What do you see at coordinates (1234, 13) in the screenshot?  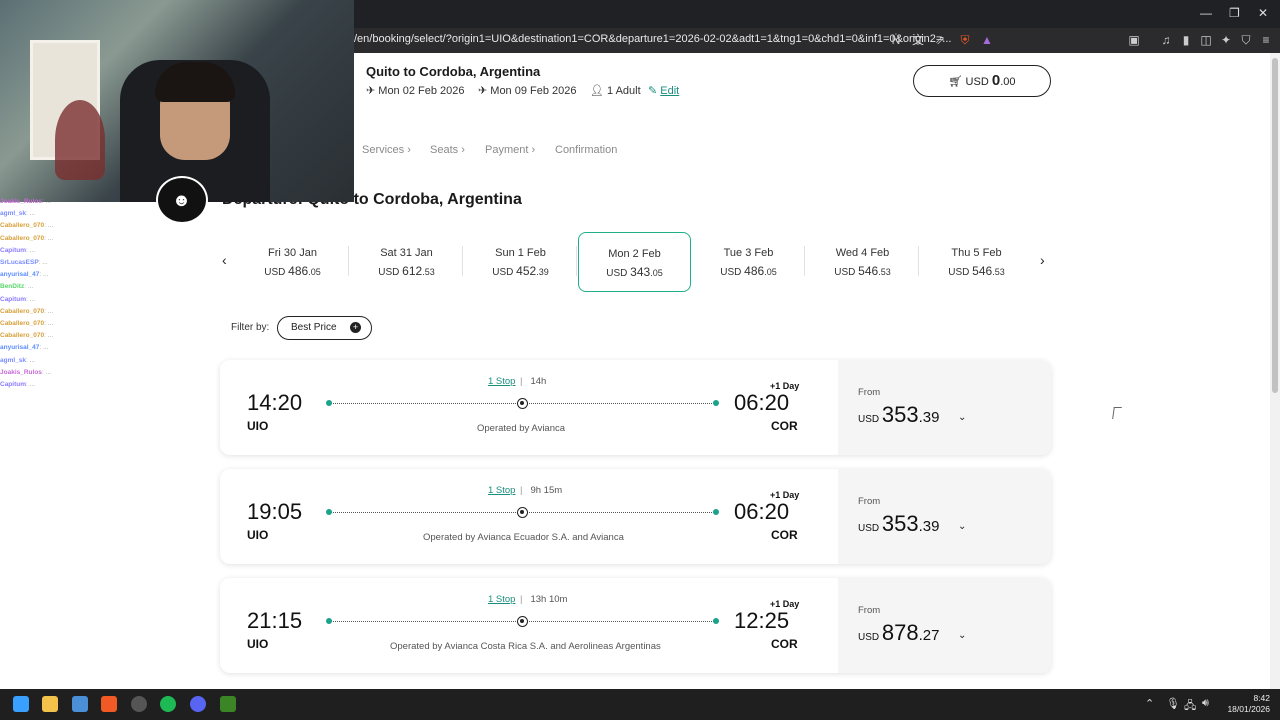 I see `maximize-icon: ❐` at bounding box center [1234, 13].